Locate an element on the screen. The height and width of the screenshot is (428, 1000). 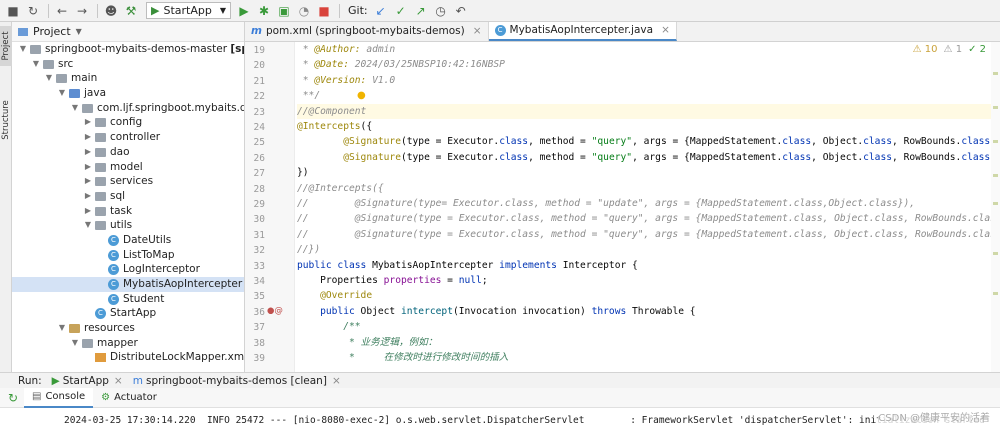
project-tool-tab: Project is located at coordinates (6, 46).